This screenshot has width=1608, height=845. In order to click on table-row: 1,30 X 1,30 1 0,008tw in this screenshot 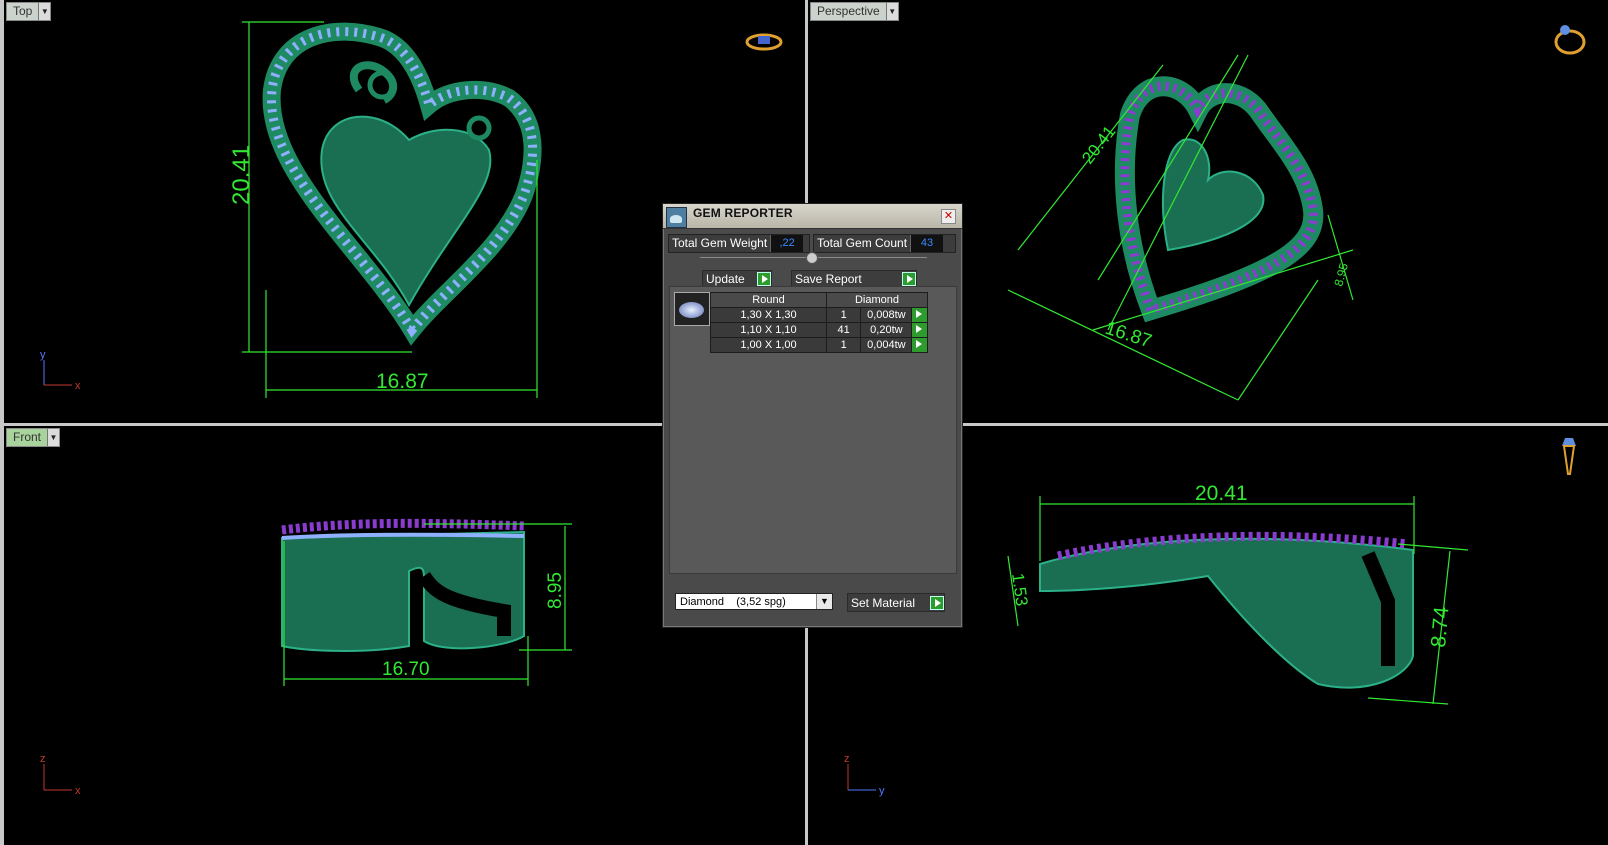, I will do `click(819, 315)`.